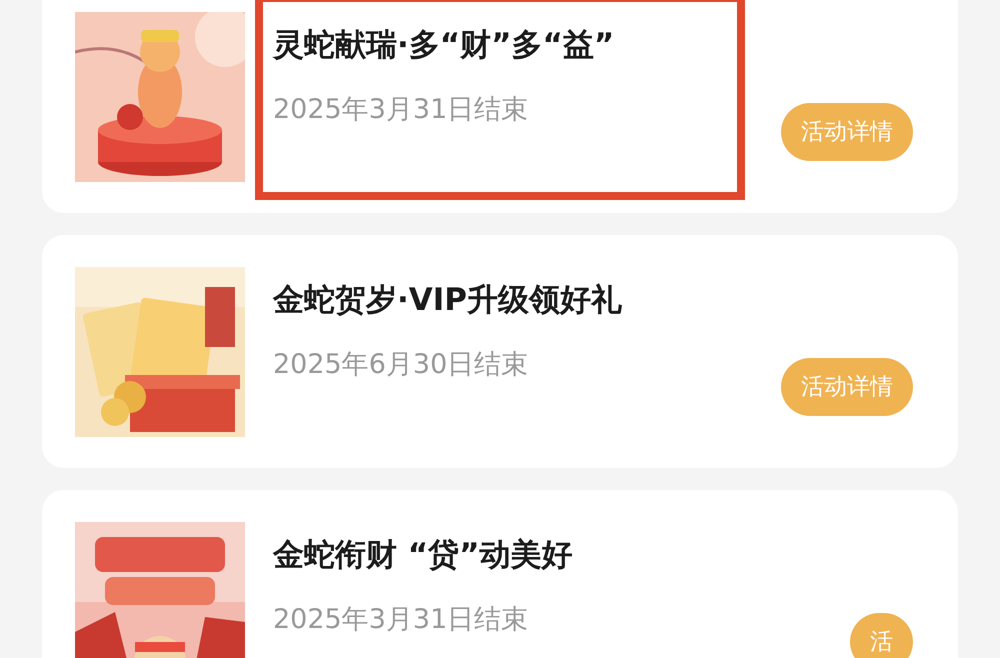 The image size is (1000, 658). What do you see at coordinates (448, 300) in the screenshot?
I see `activity-title: 金蛇贺岁·VIP升级领好礼` at bounding box center [448, 300].